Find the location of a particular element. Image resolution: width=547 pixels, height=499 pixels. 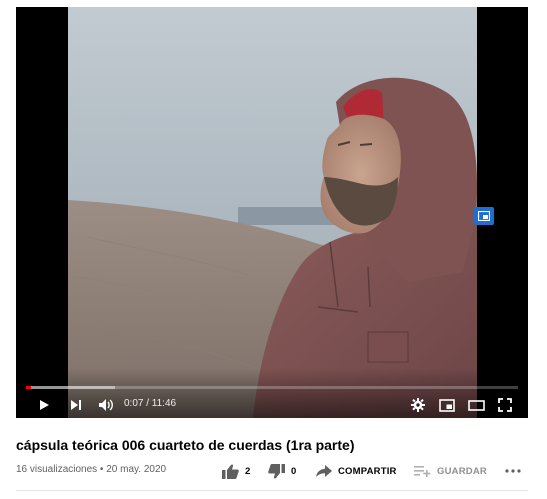

theater-button is located at coordinates (476, 405).